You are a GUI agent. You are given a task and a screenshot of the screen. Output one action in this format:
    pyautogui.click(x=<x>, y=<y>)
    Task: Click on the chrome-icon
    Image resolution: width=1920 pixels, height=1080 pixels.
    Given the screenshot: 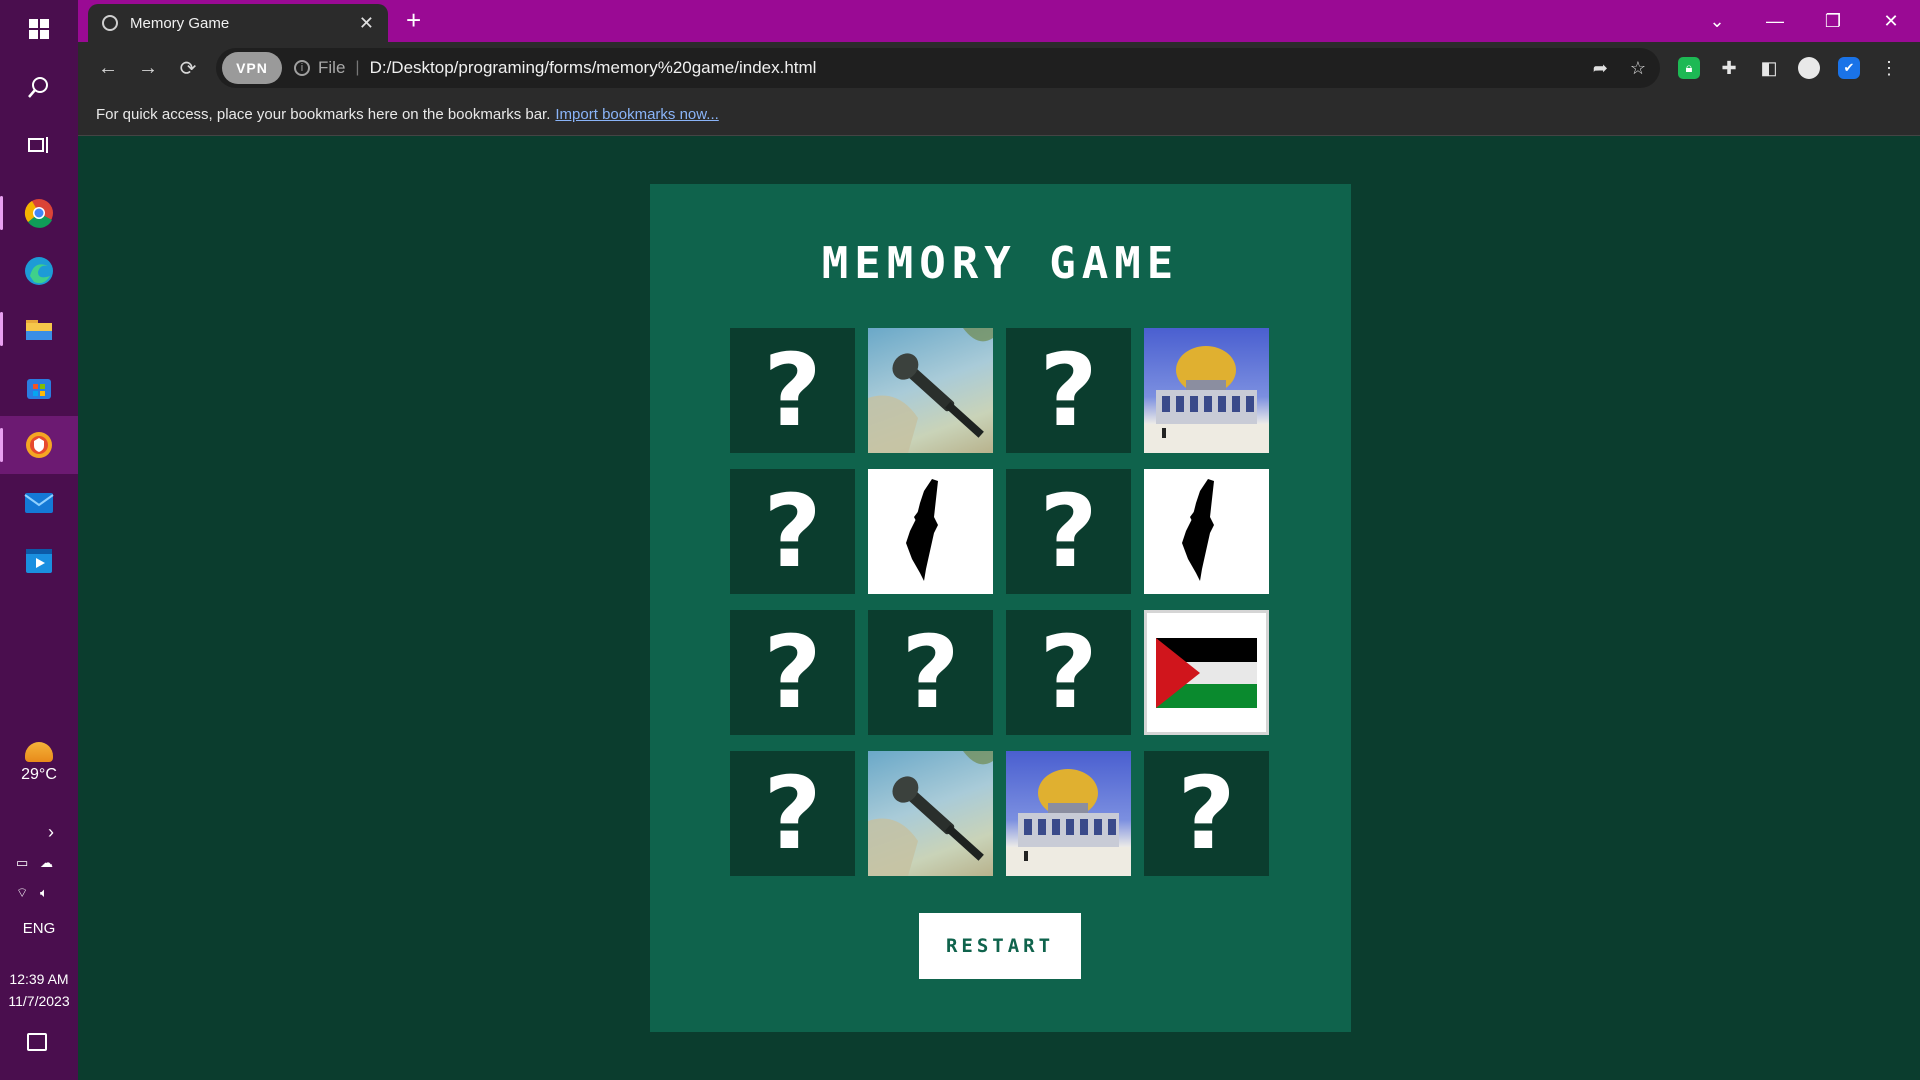 What is the action you would take?
    pyautogui.click(x=38, y=213)
    